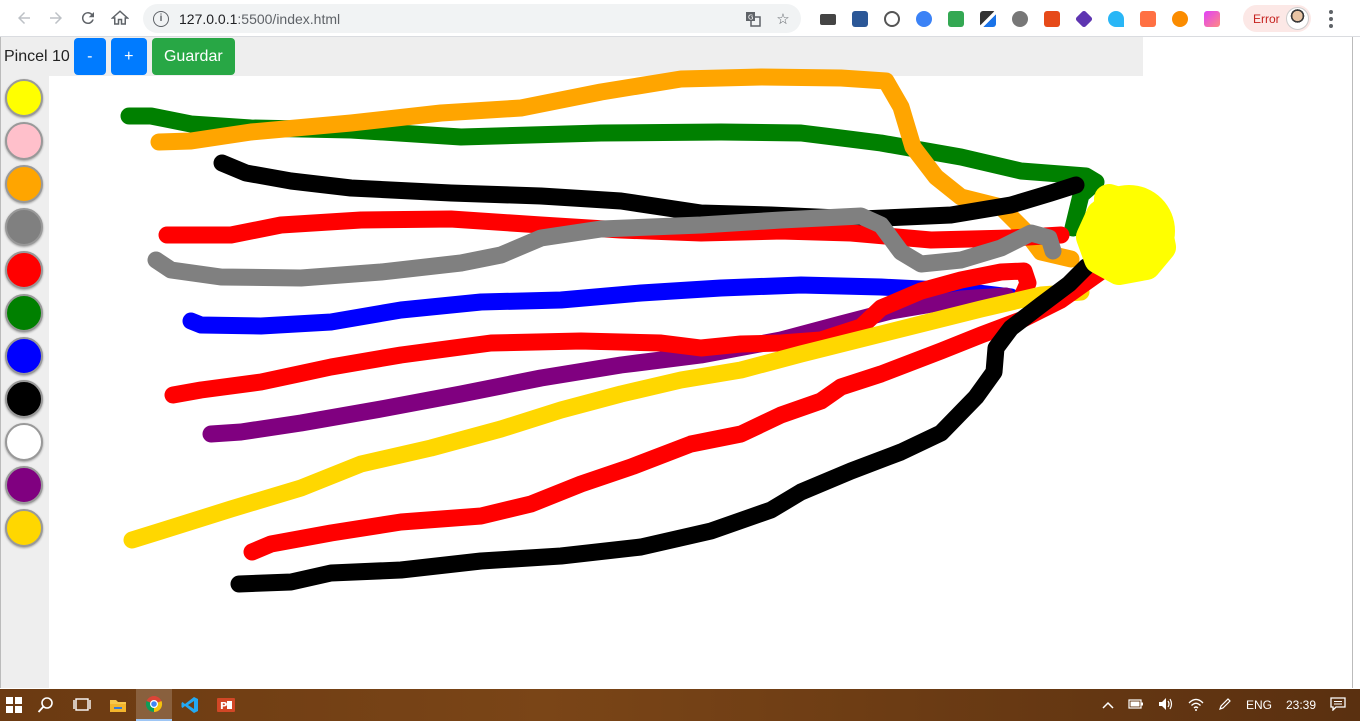 This screenshot has height=721, width=1360. Describe the element at coordinates (89, 56) in the screenshot. I see `decrease-brush-button: -` at that location.